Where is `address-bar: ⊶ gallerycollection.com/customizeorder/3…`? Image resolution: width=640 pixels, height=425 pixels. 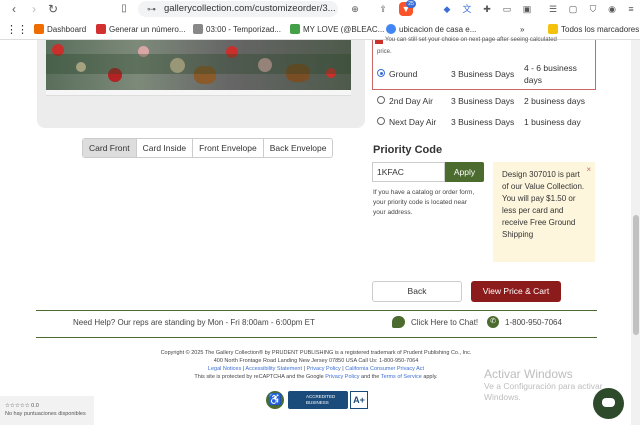 address-bar: ⊶ gallerycollection.com/customizeorder/3… is located at coordinates (238, 9).